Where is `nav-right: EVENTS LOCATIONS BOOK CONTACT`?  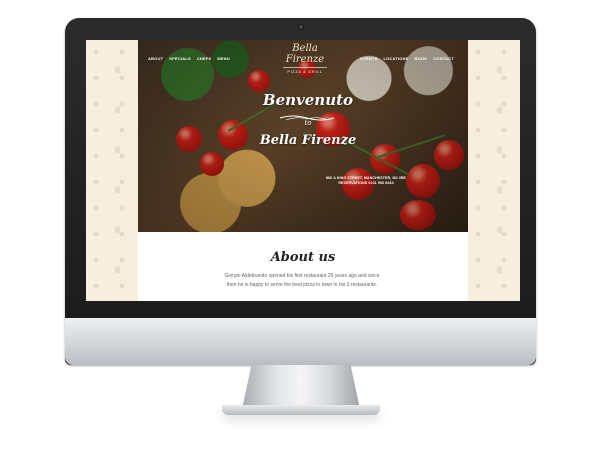 nav-right: EVENTS LOCATIONS BOOK CONTACT is located at coordinates (407, 58).